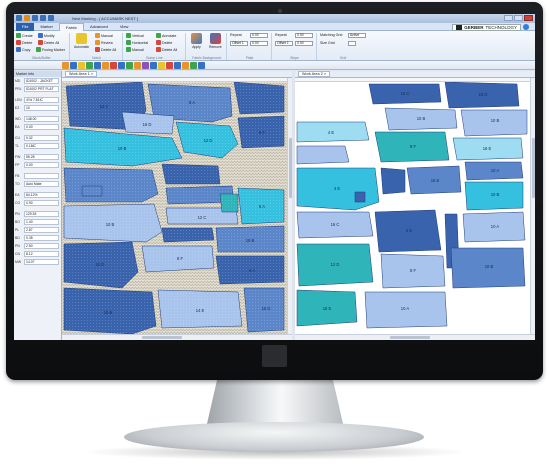 This screenshot has height=467, width=549. I want to click on marker-info-value, so click(41, 176).